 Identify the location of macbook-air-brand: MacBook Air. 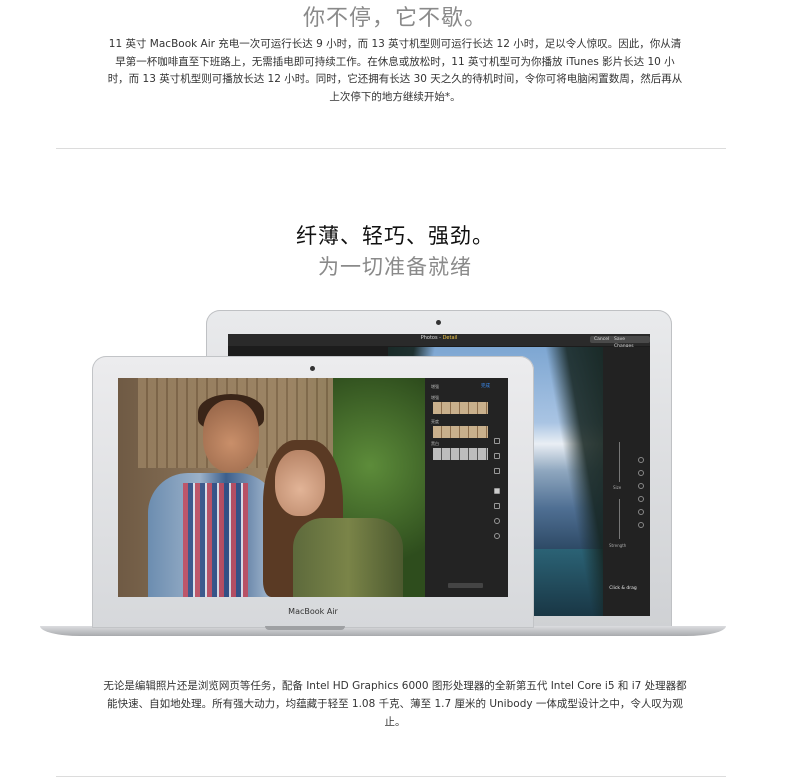
(313, 611).